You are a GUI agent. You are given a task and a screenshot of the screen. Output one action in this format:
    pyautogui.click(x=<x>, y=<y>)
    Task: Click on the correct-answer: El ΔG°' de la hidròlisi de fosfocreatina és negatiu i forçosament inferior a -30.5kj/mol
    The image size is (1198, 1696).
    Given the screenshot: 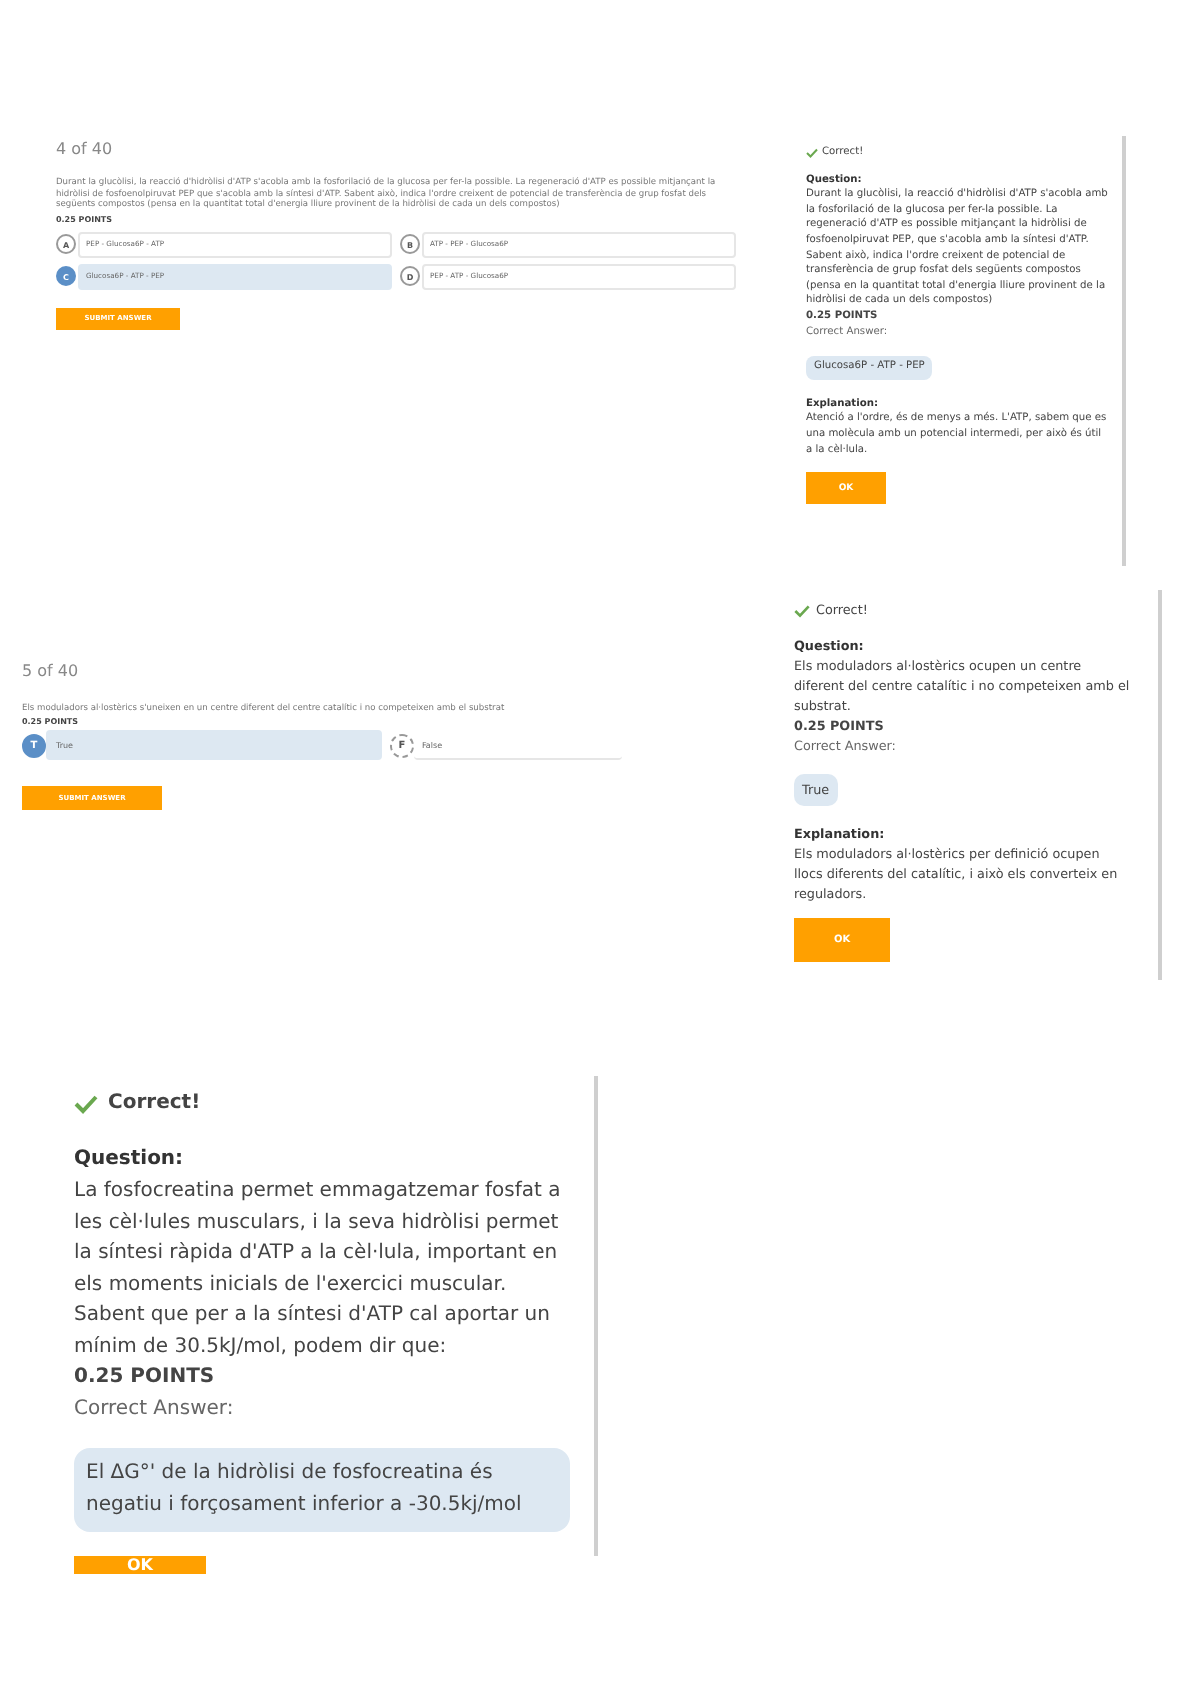 What is the action you would take?
    pyautogui.click(x=322, y=1490)
    